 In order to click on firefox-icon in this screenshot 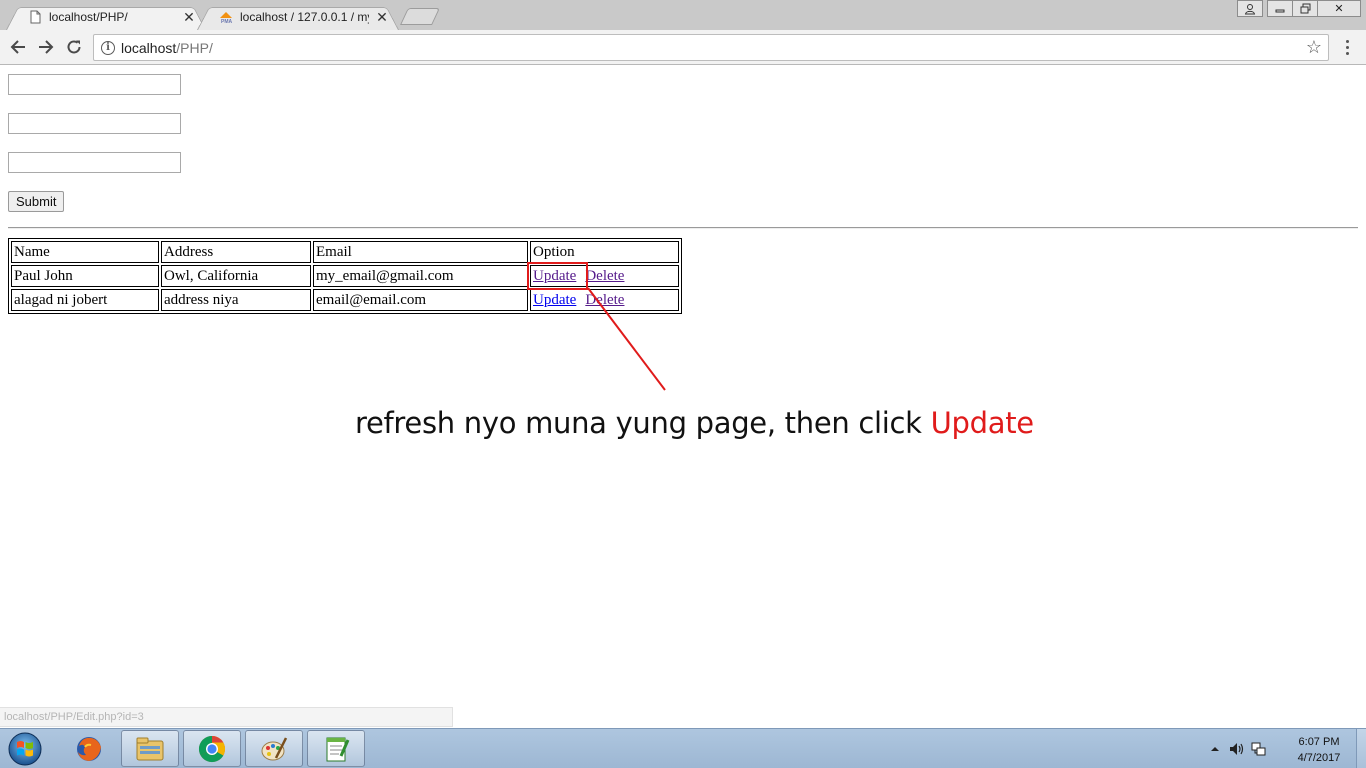, I will do `click(89, 748)`.